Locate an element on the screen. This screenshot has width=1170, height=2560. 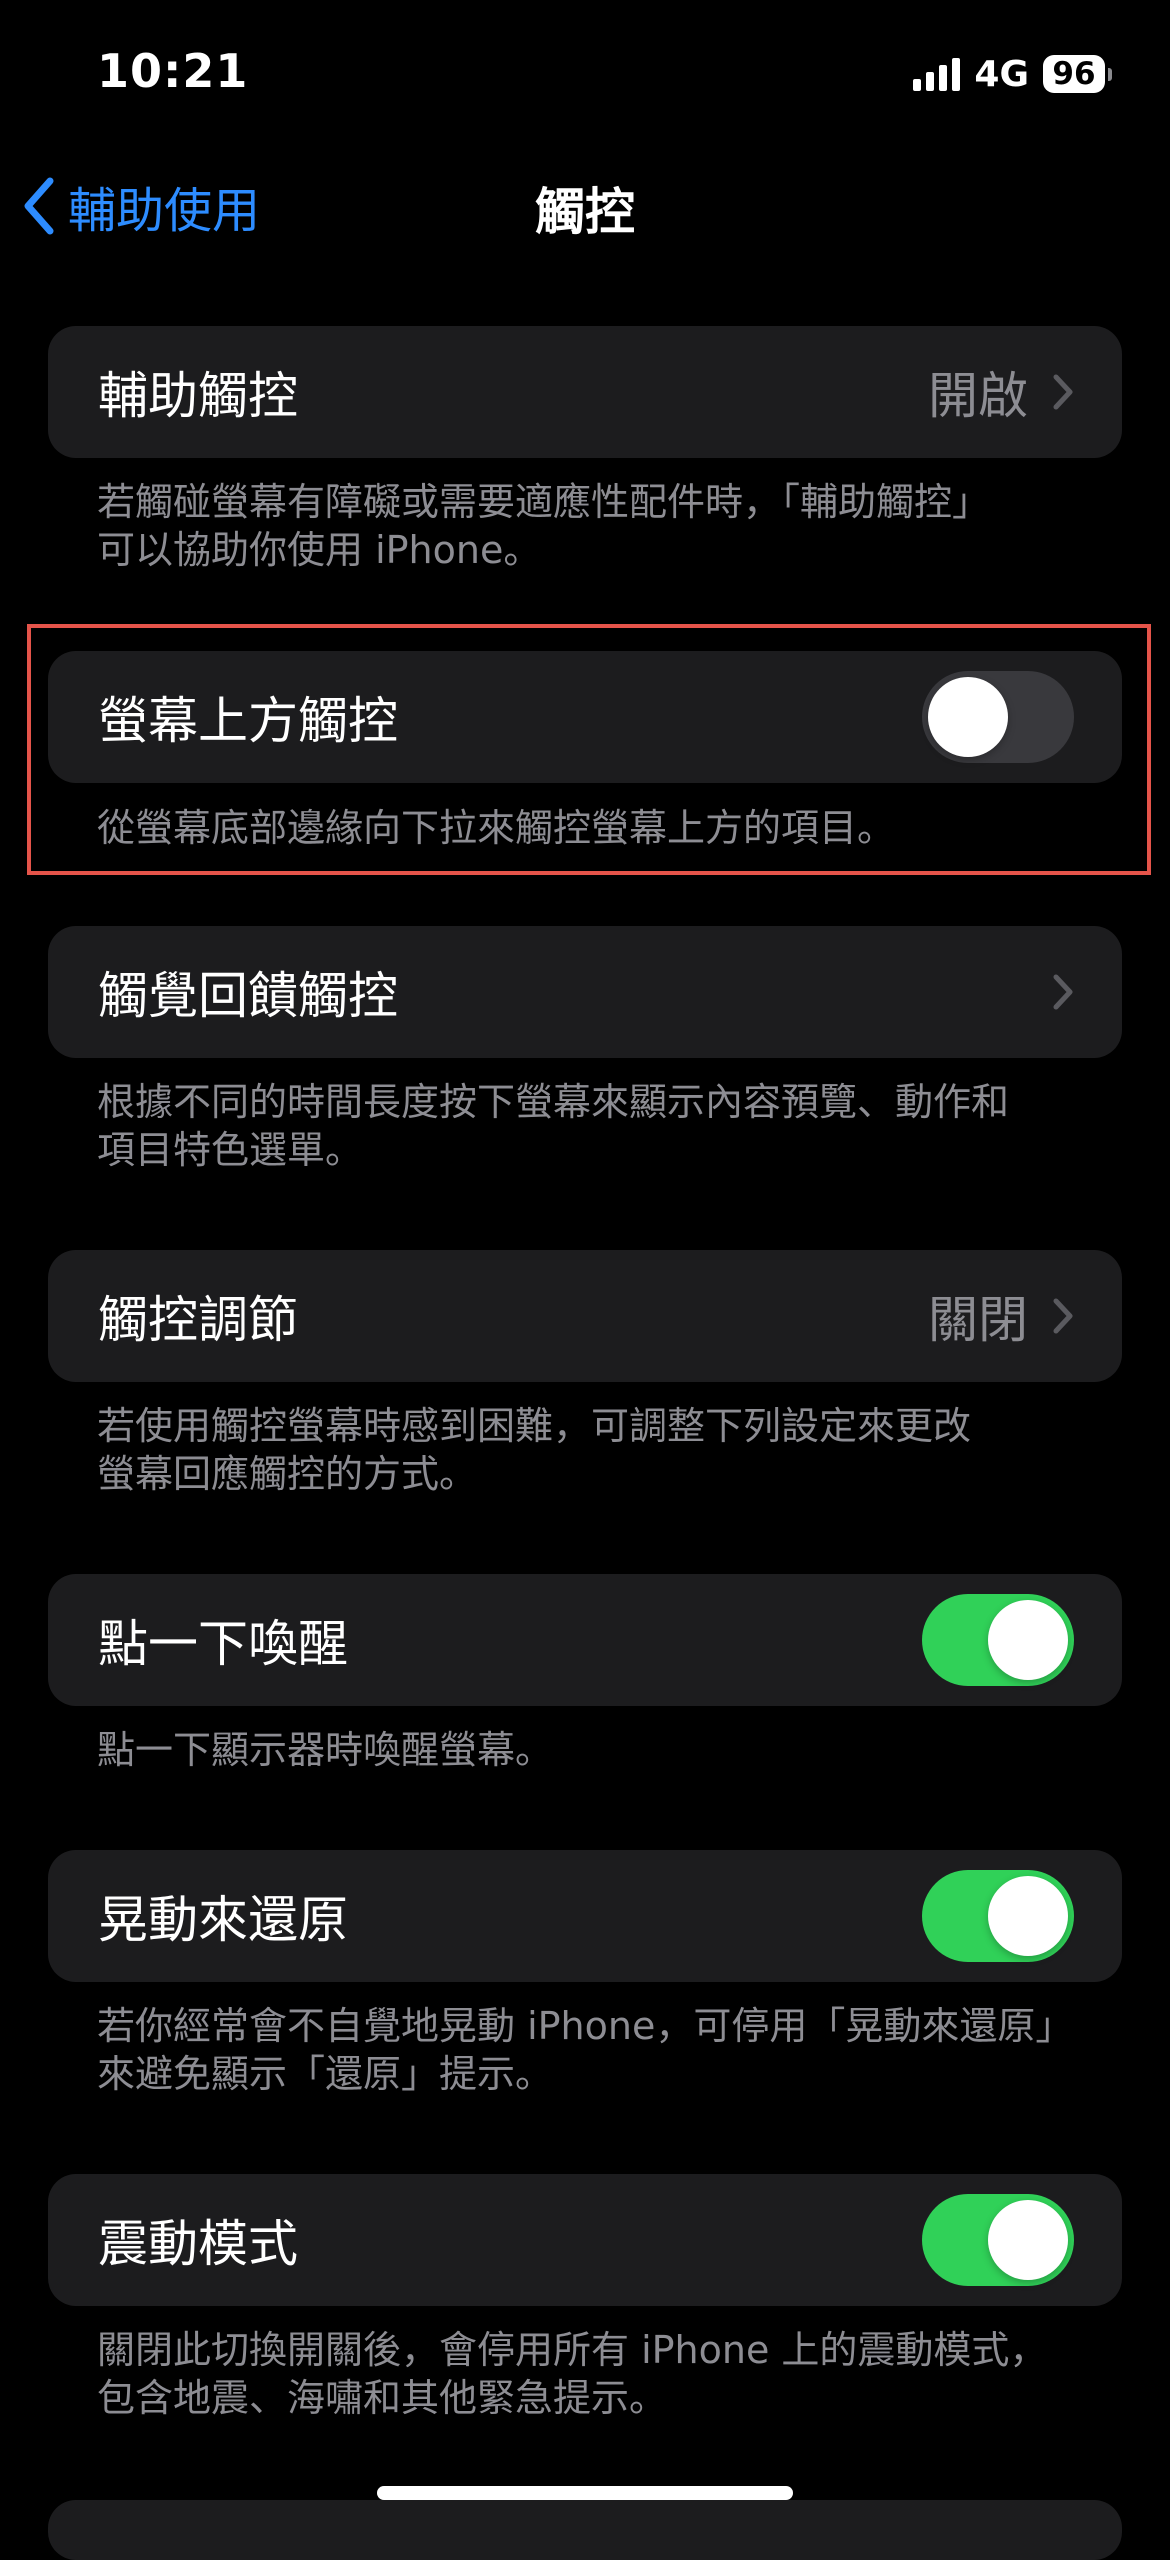
network-label: 4G is located at coordinates (1001, 74).